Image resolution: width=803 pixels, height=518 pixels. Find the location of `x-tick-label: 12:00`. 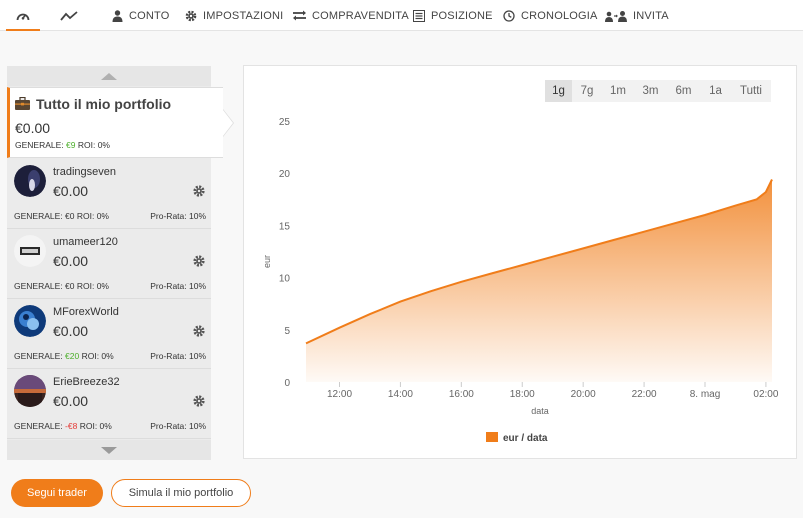

x-tick-label: 12:00 is located at coordinates (339, 394).